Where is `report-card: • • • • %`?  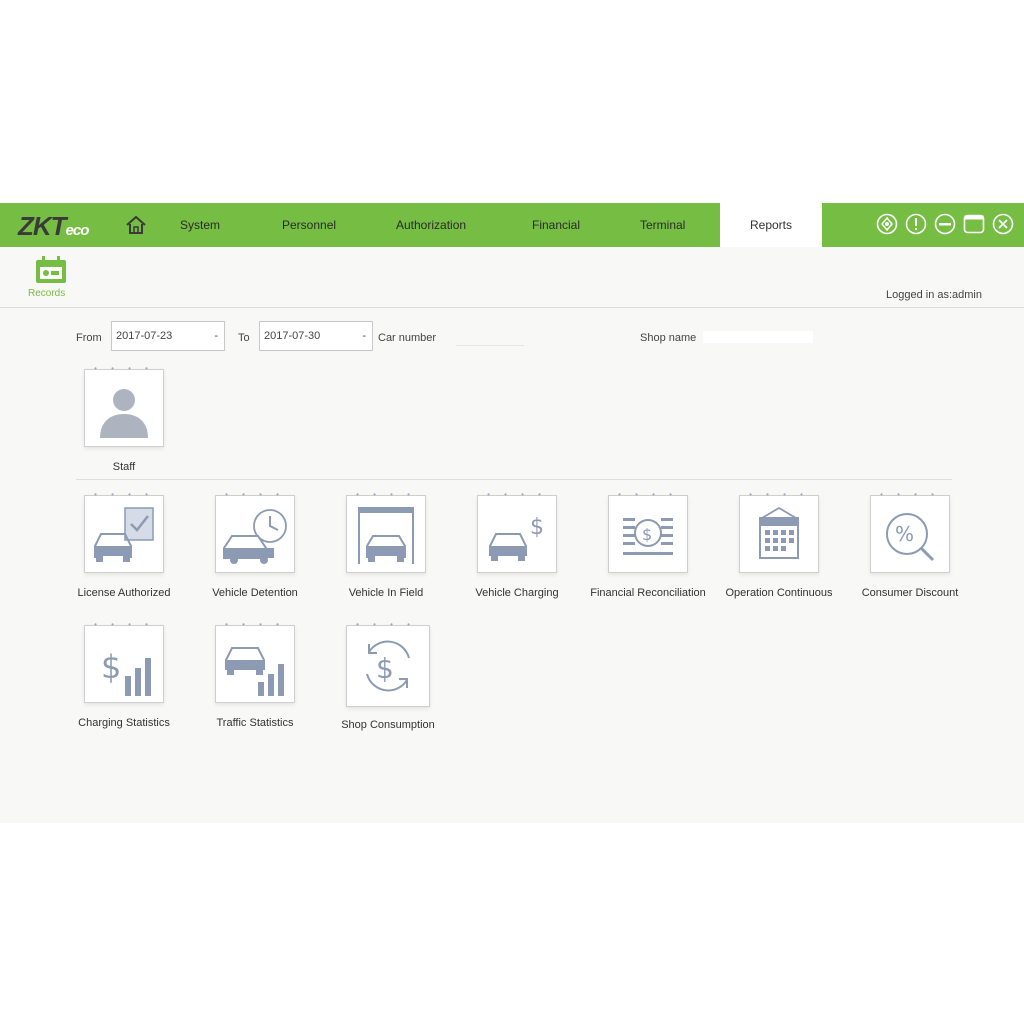 report-card: • • • • % is located at coordinates (910, 532).